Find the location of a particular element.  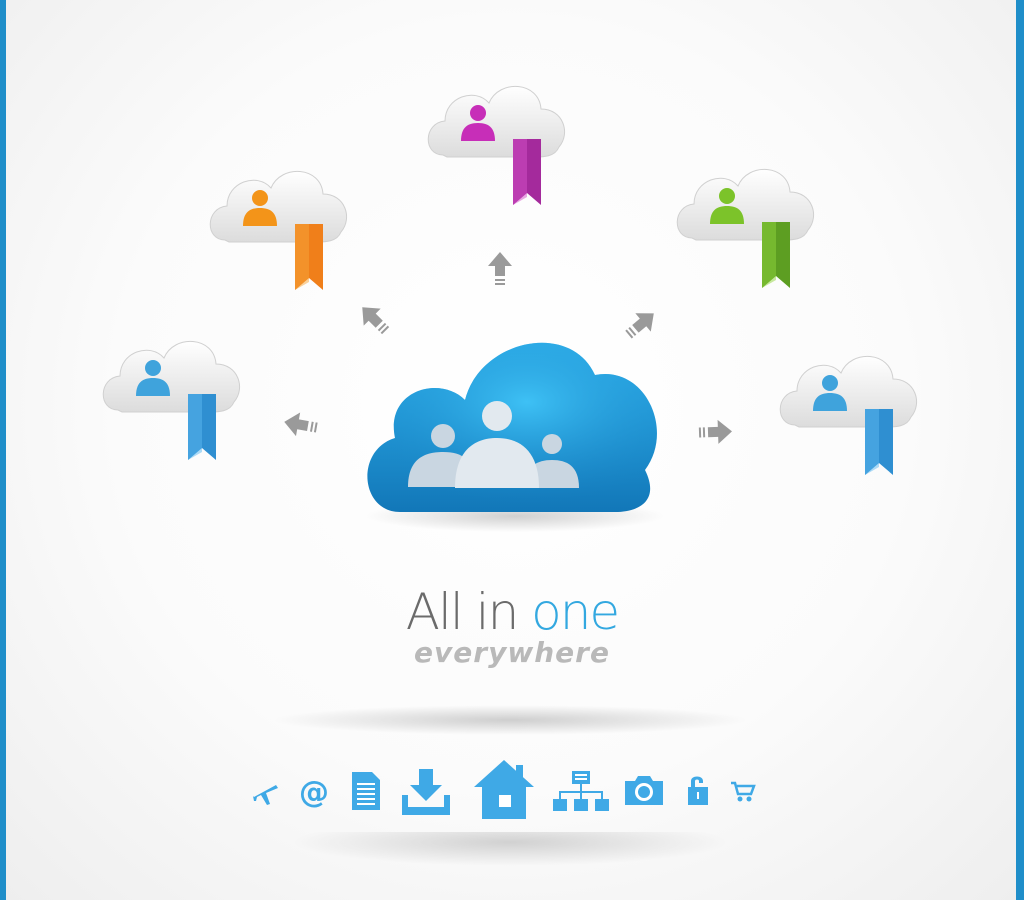

main-cloud is located at coordinates (515, 437).